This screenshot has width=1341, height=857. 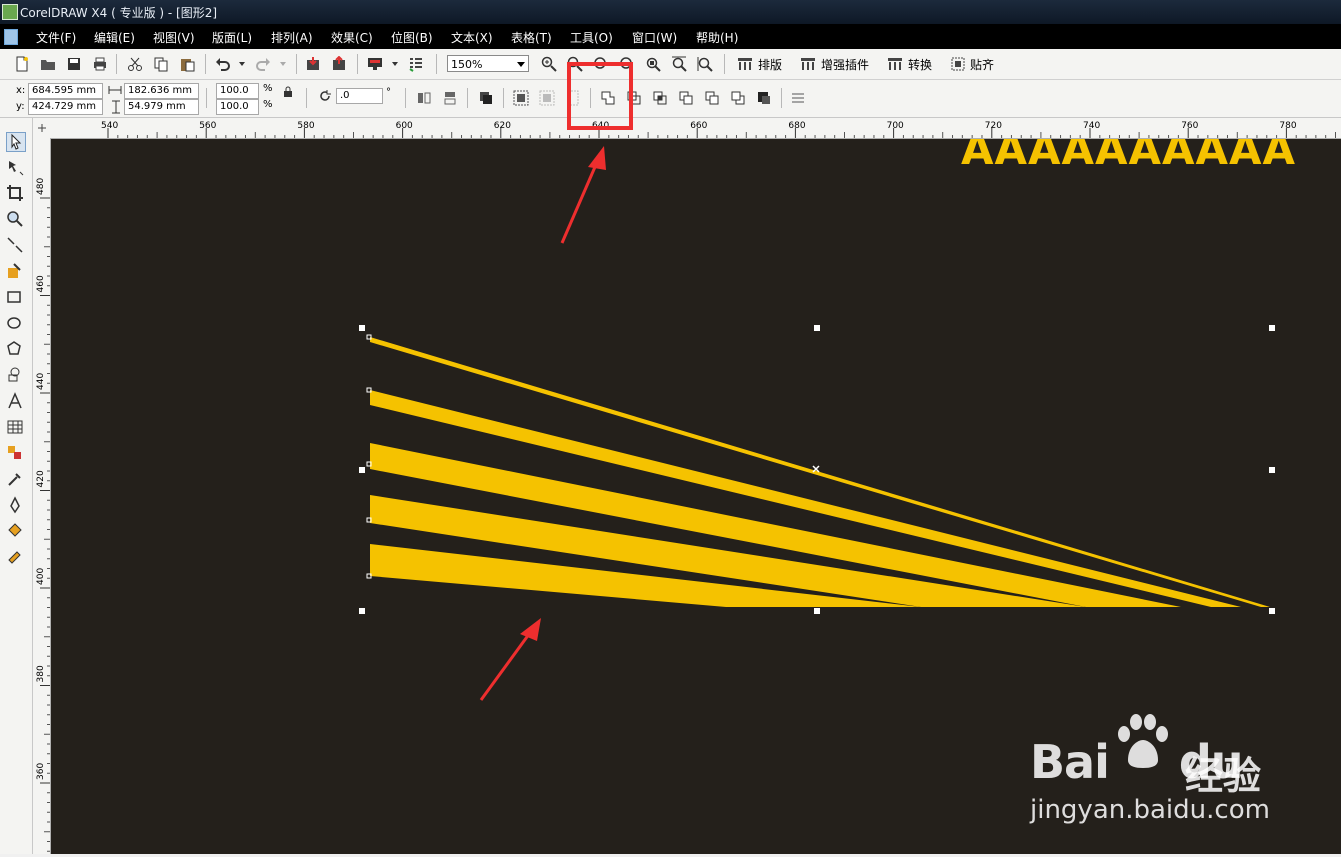 What do you see at coordinates (686, 98) in the screenshot?
I see `simplify-icon` at bounding box center [686, 98].